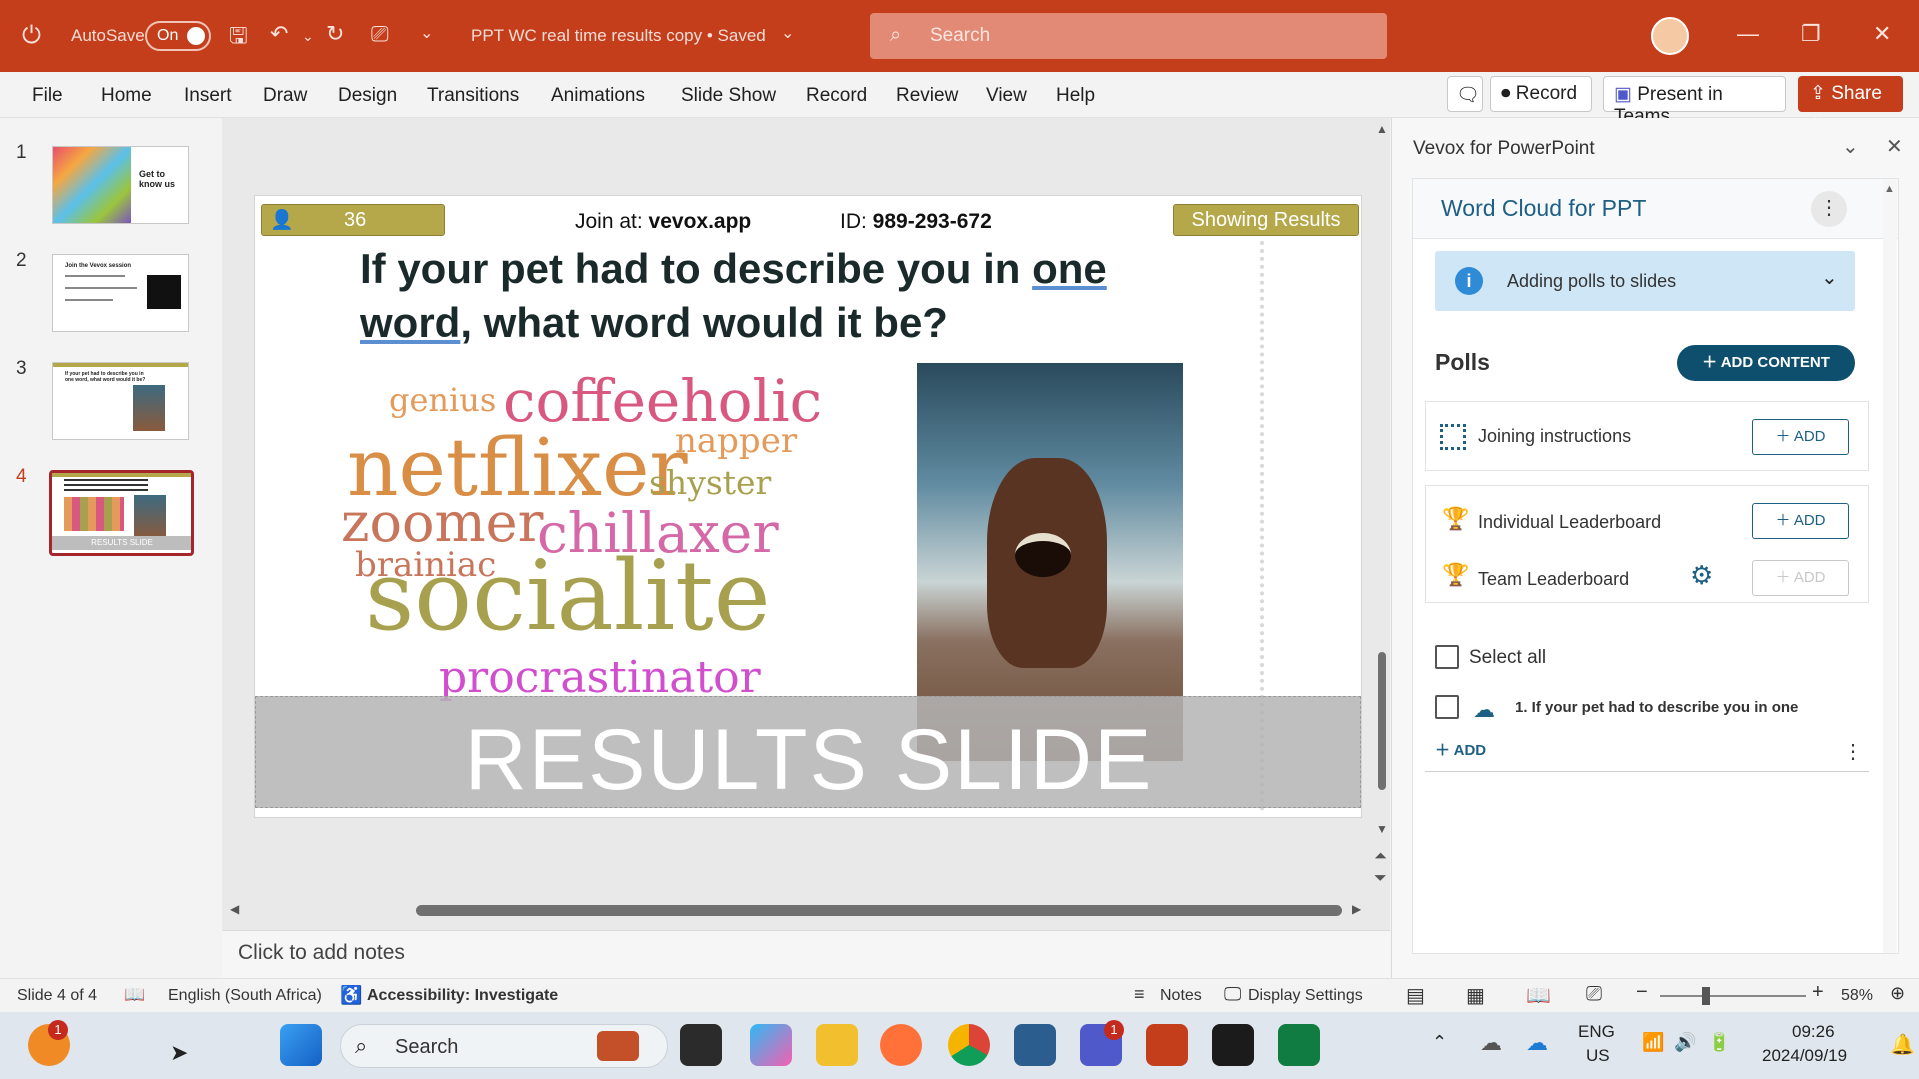 Image resolution: width=1919 pixels, height=1079 pixels. Describe the element at coordinates (1685, 1042) in the screenshot. I see `volume-icon: 🔊` at that location.